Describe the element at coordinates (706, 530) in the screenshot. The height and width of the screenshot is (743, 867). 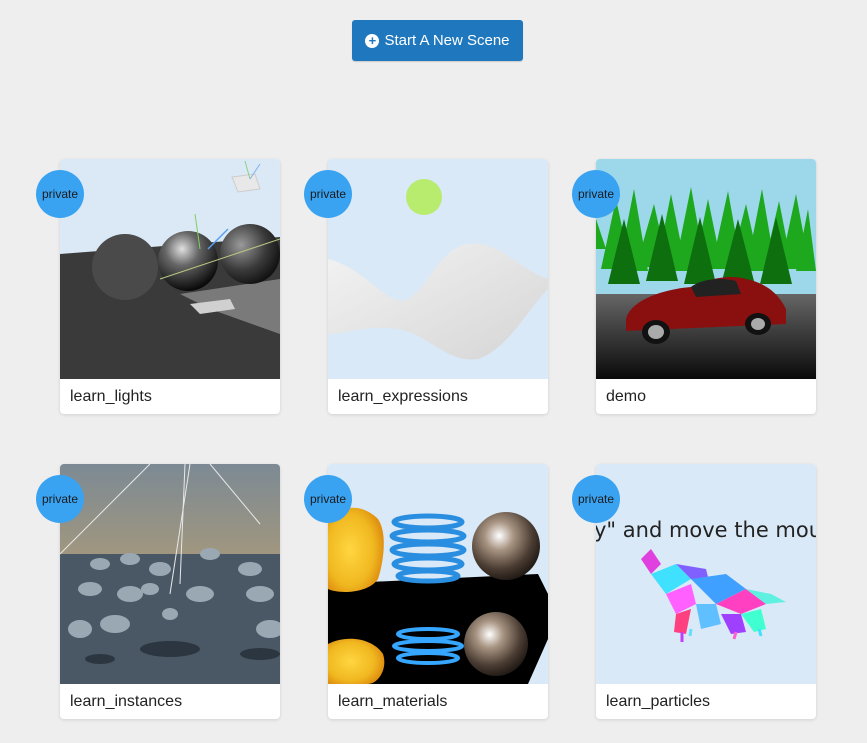
I see `thumbnail-caption: y" and move the mouse` at that location.